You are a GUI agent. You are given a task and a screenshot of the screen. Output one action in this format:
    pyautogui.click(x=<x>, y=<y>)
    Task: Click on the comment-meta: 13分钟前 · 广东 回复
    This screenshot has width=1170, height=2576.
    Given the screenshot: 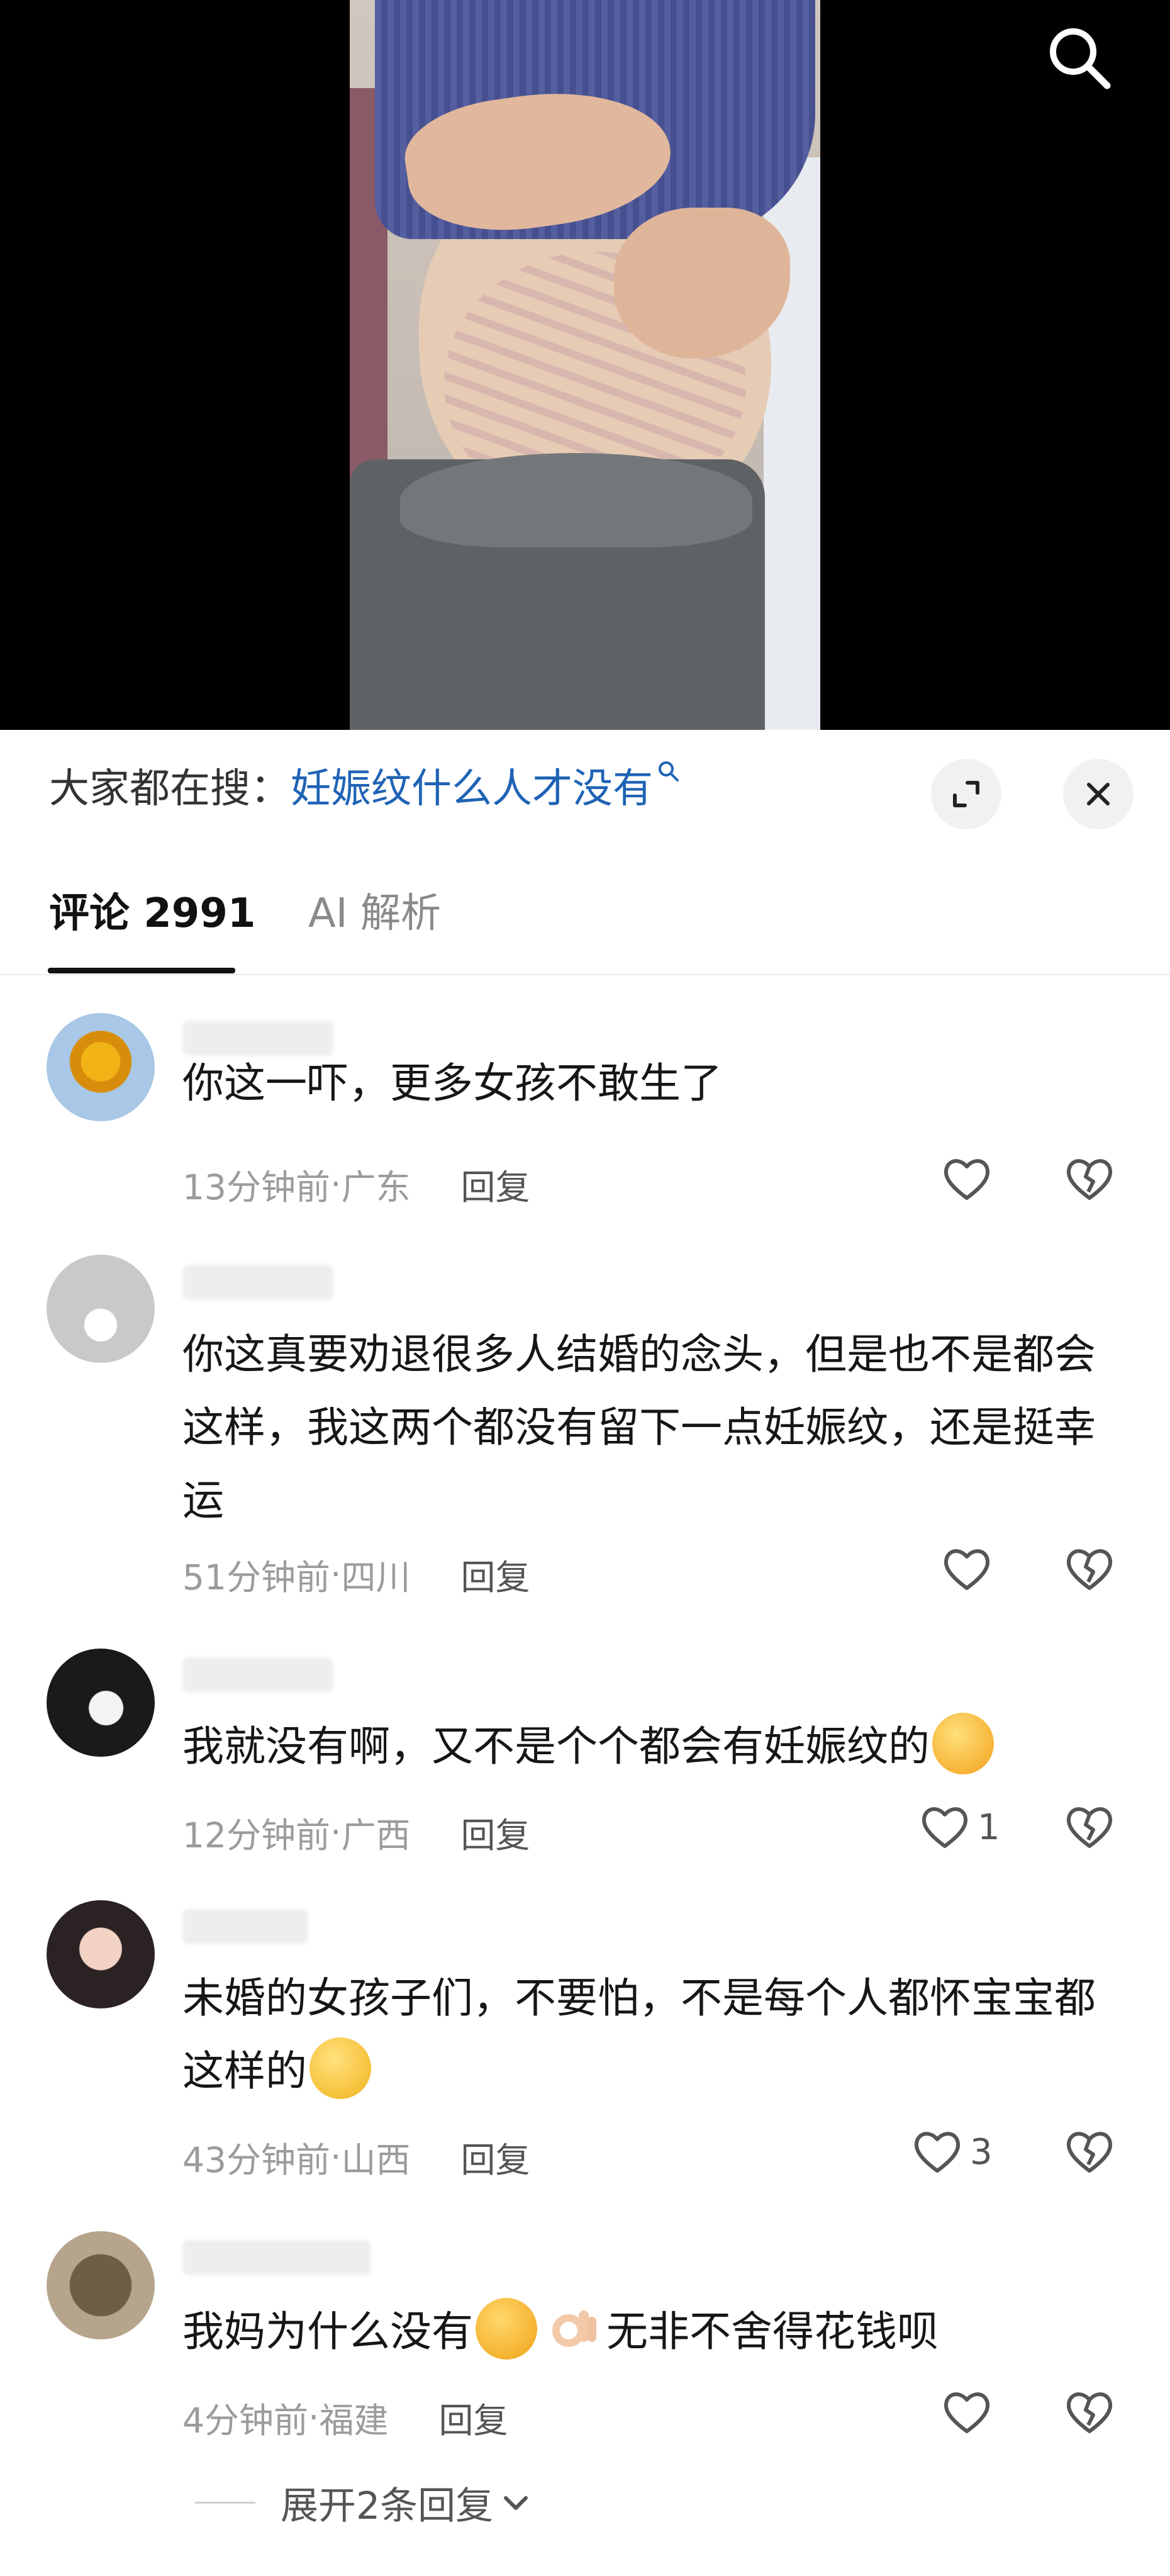 What is the action you would take?
    pyautogui.click(x=356, y=1184)
    